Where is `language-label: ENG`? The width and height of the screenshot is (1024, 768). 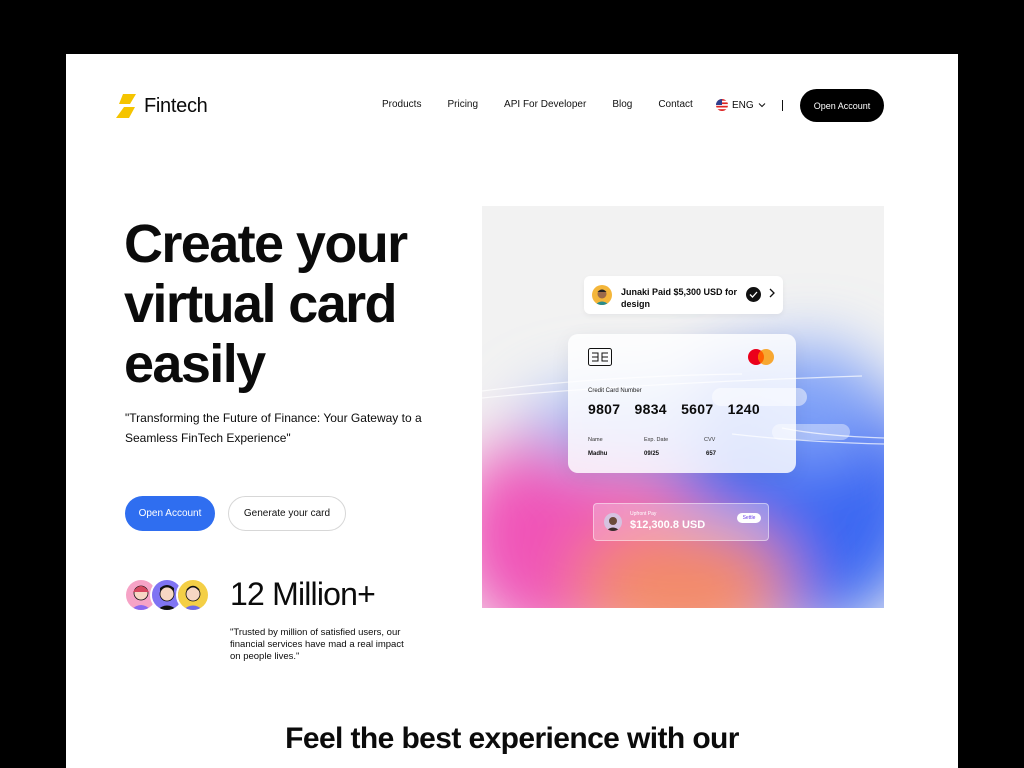 language-label: ENG is located at coordinates (743, 105).